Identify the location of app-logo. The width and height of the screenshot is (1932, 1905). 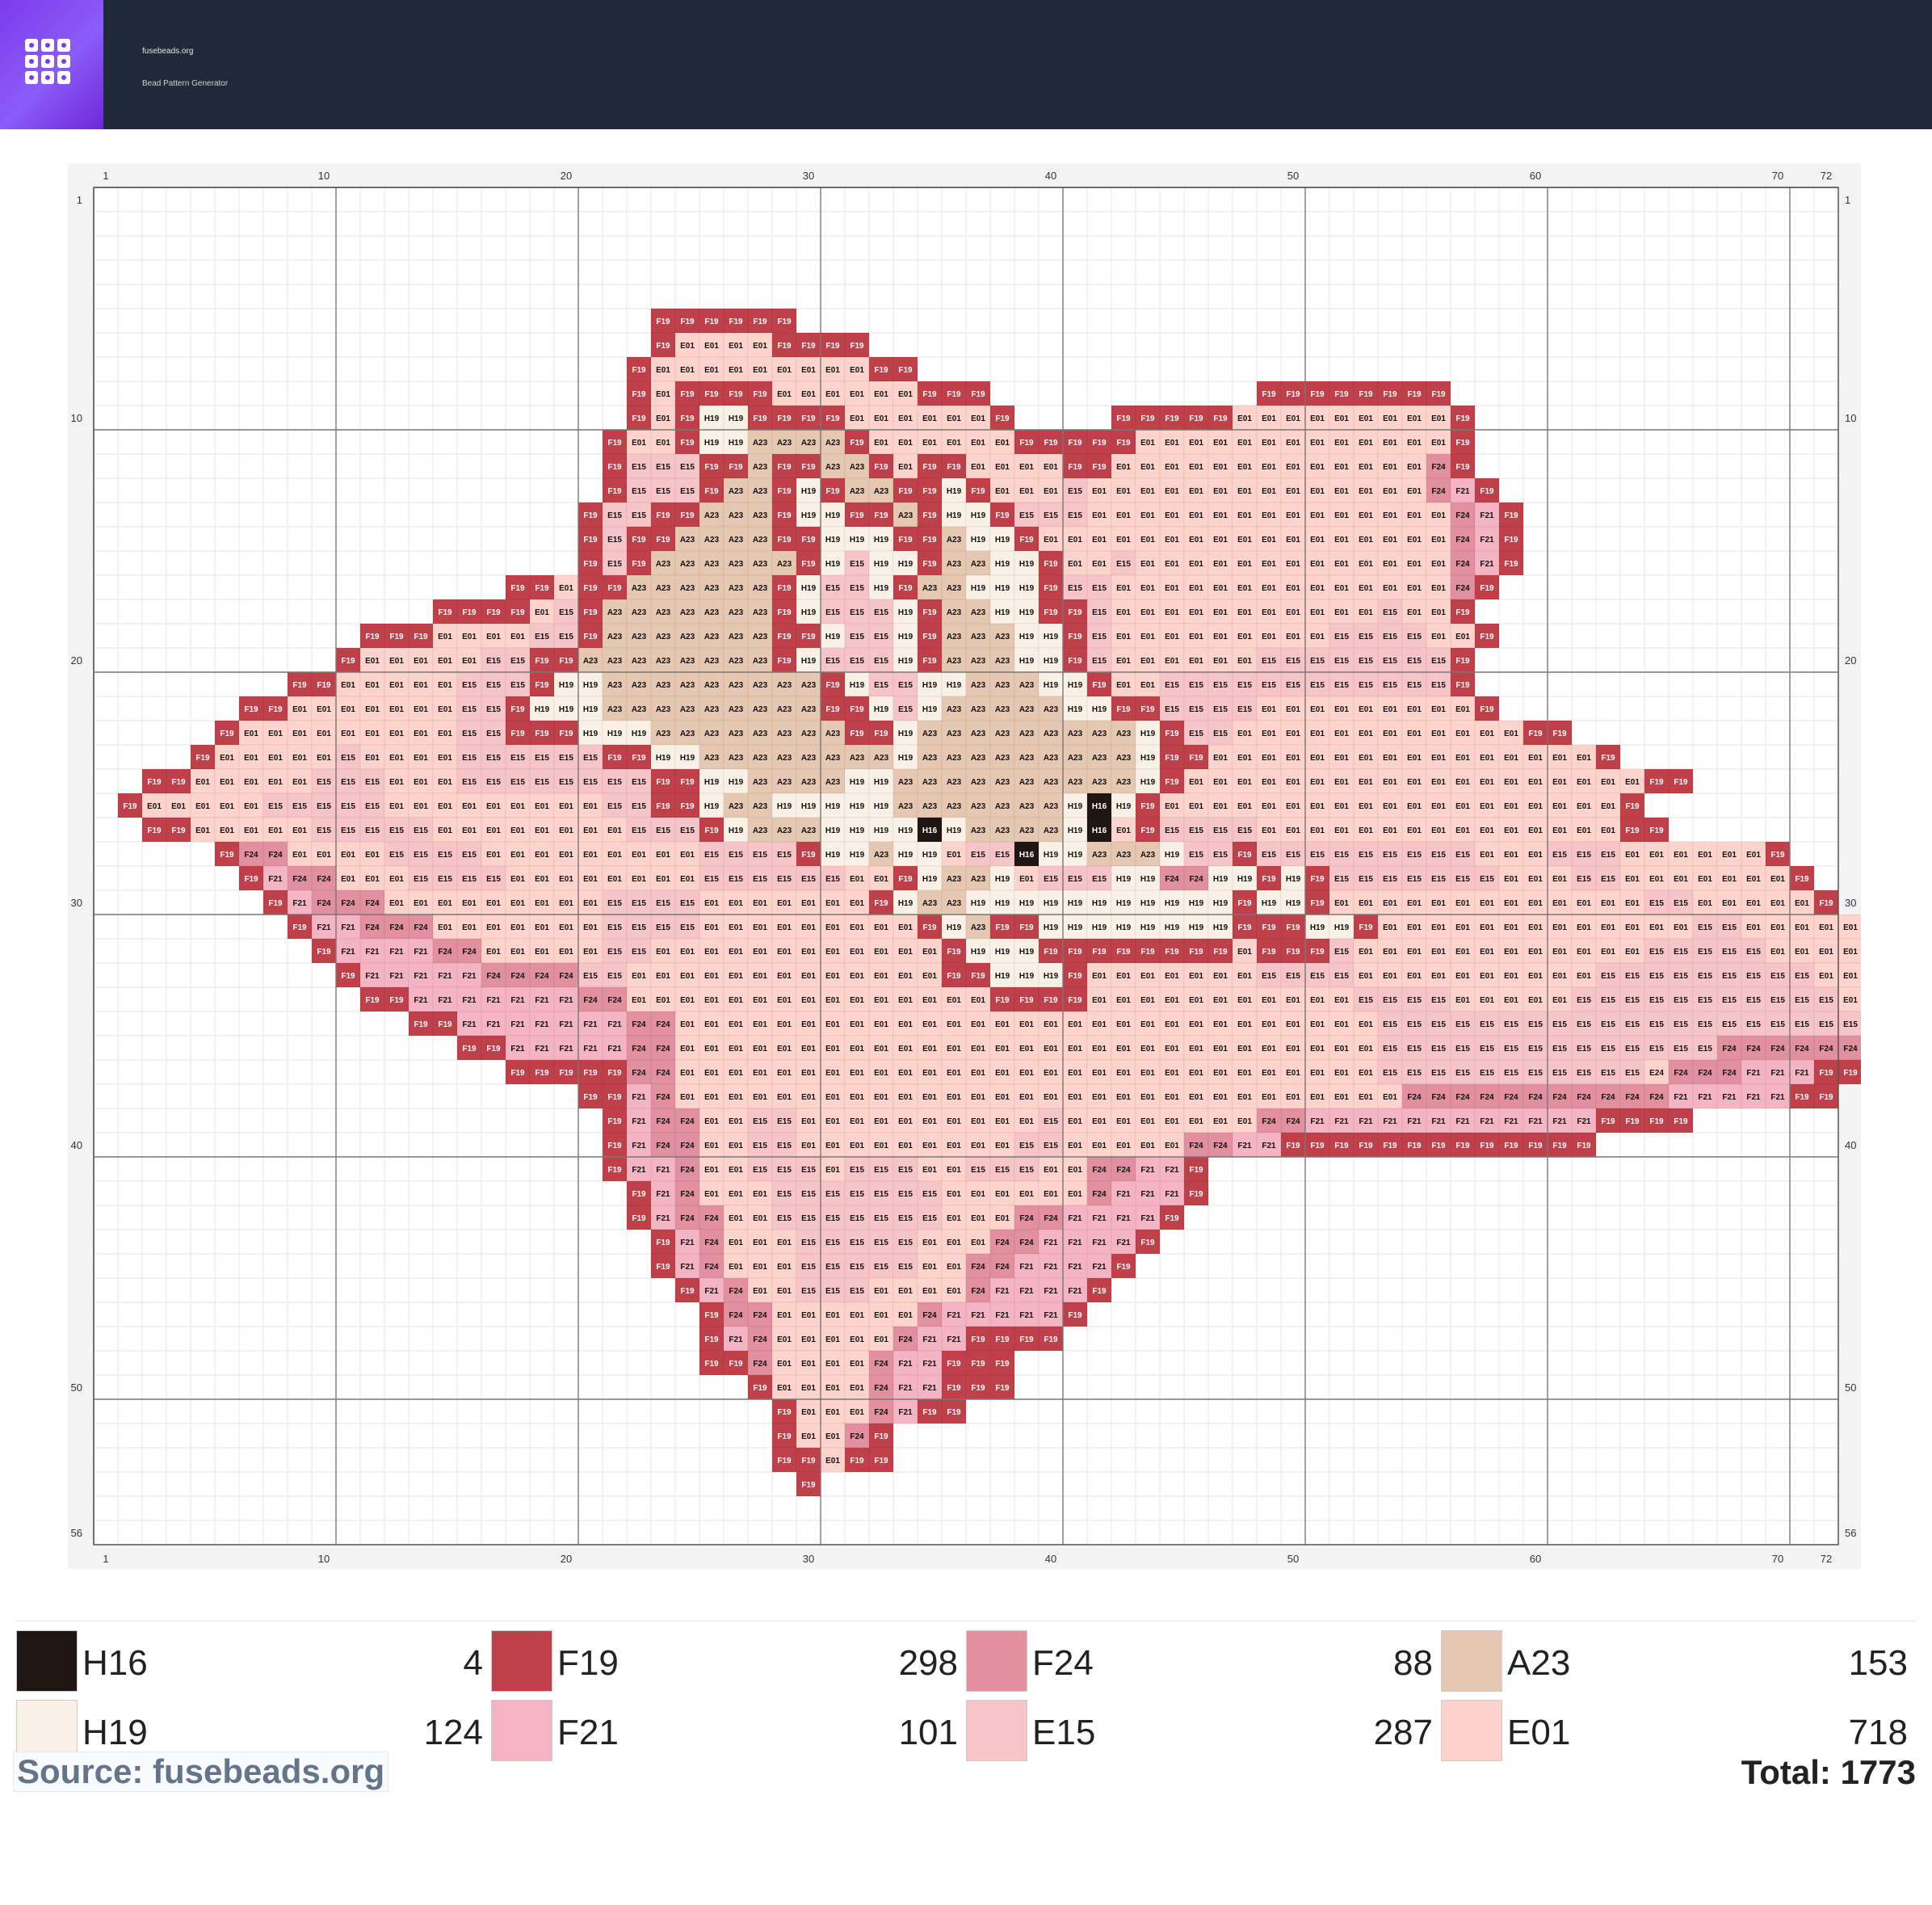
(52, 64).